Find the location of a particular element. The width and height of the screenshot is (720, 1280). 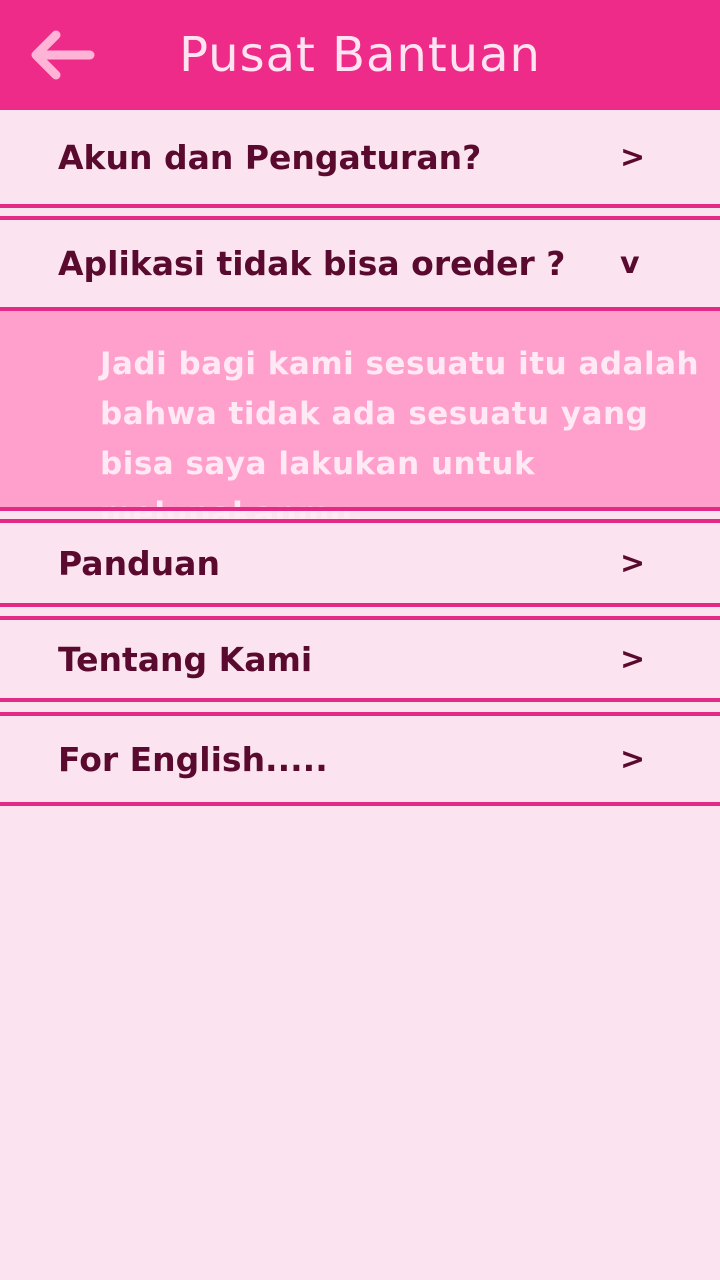

faq-item-app-order-issue: Aplikasi tidak bisa oreder ? v is located at coordinates (360, 263).